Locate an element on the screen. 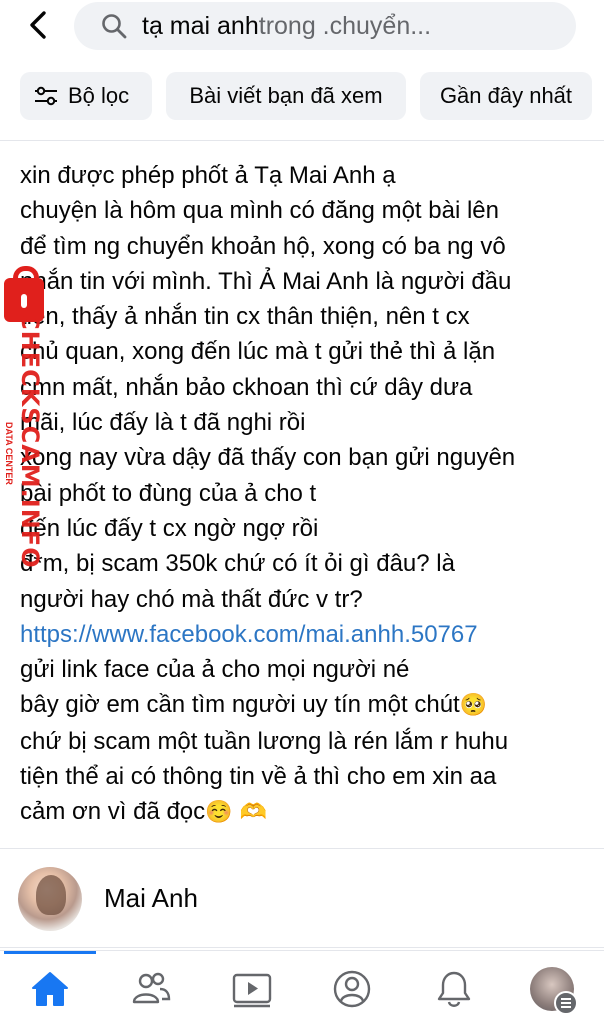 The image size is (604, 1025). active-tab-indicator is located at coordinates (50, 952).